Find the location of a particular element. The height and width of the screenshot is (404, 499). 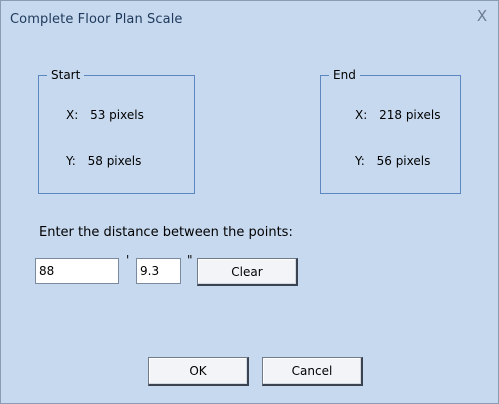

clear-button: Clear is located at coordinates (247, 272).